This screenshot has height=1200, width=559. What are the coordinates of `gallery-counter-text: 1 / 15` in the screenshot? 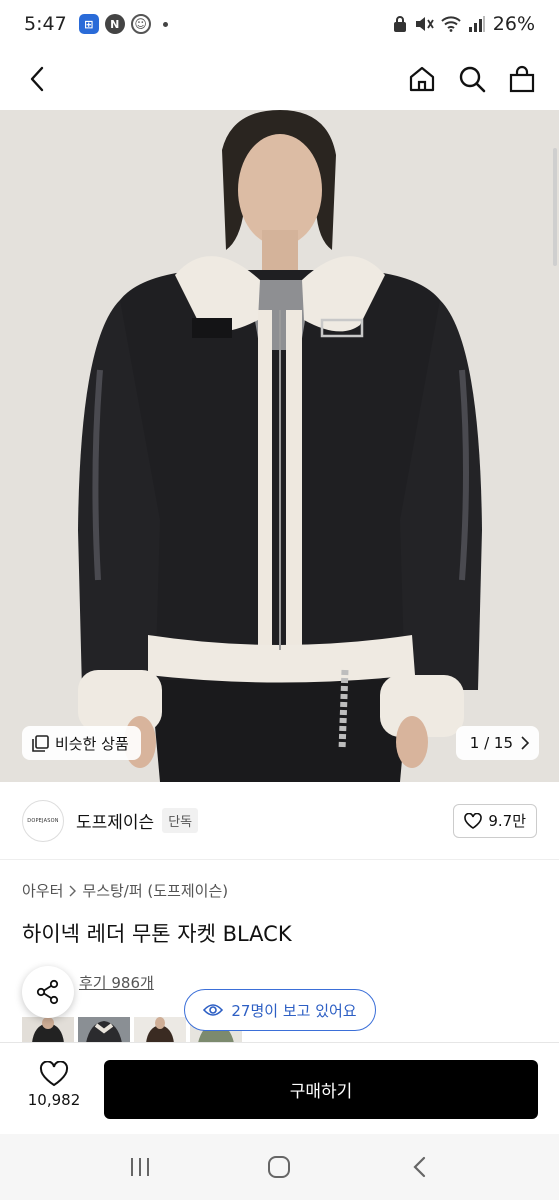 It's located at (491, 743).